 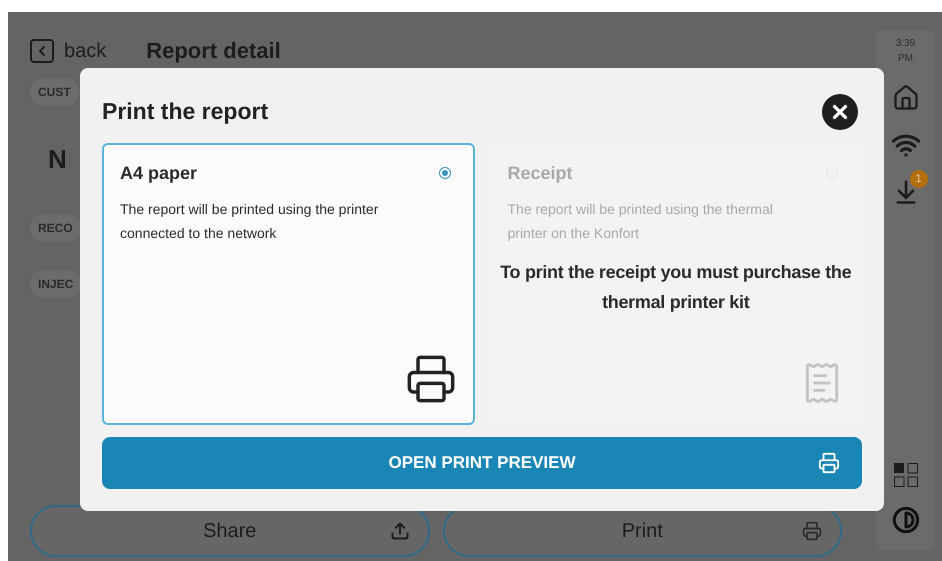 I want to click on section-label: RECO, so click(x=55, y=228).